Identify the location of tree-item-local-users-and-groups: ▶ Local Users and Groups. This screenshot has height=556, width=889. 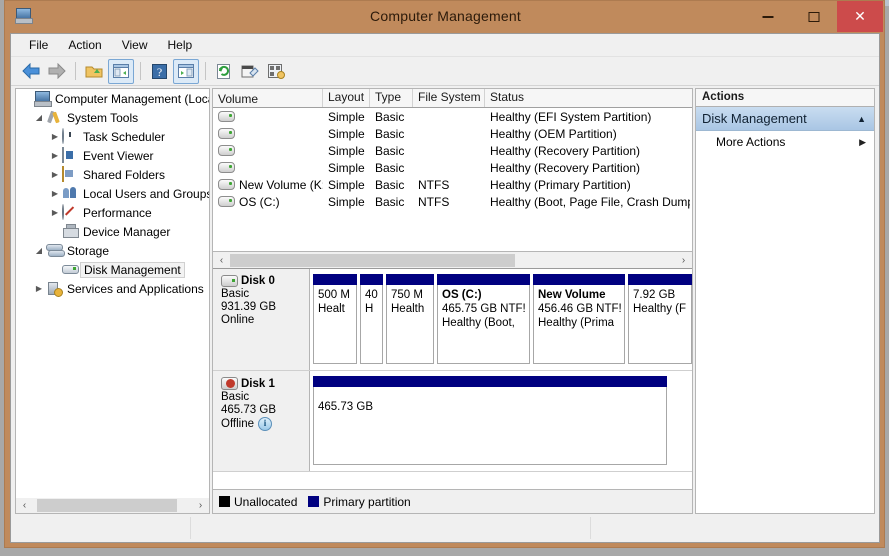
(112, 193).